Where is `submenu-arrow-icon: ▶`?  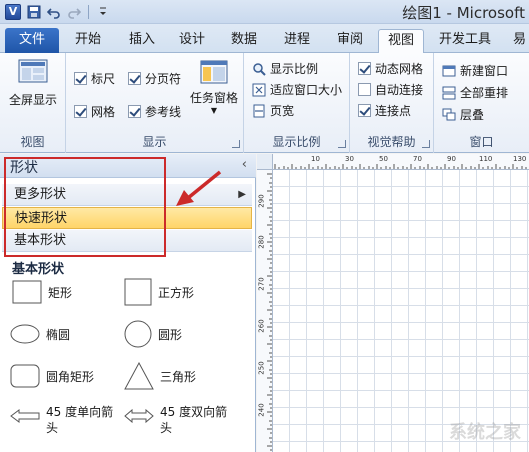 submenu-arrow-icon: ▶ is located at coordinates (242, 194).